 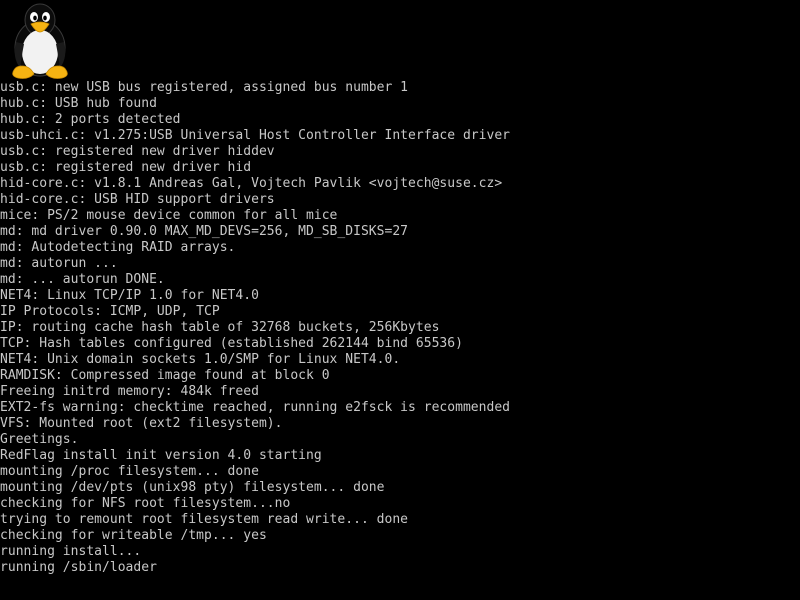 What do you see at coordinates (129, 295) in the screenshot?
I see `console-line: NET4: Linux TCP/IP 1.0 for NET4.0` at bounding box center [129, 295].